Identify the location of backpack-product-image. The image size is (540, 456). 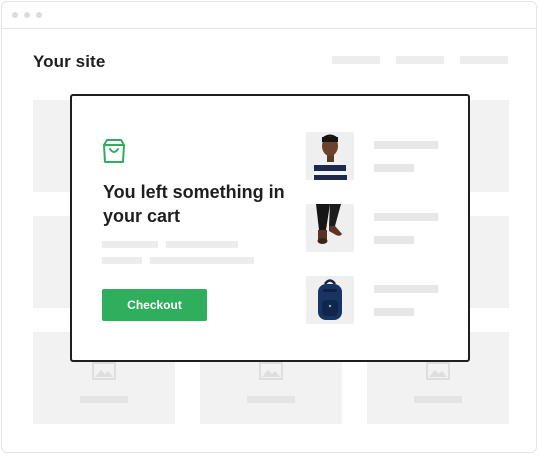
(330, 300).